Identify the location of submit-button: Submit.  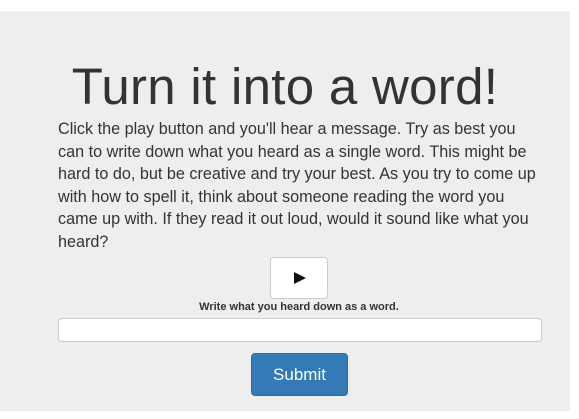
(299, 374).